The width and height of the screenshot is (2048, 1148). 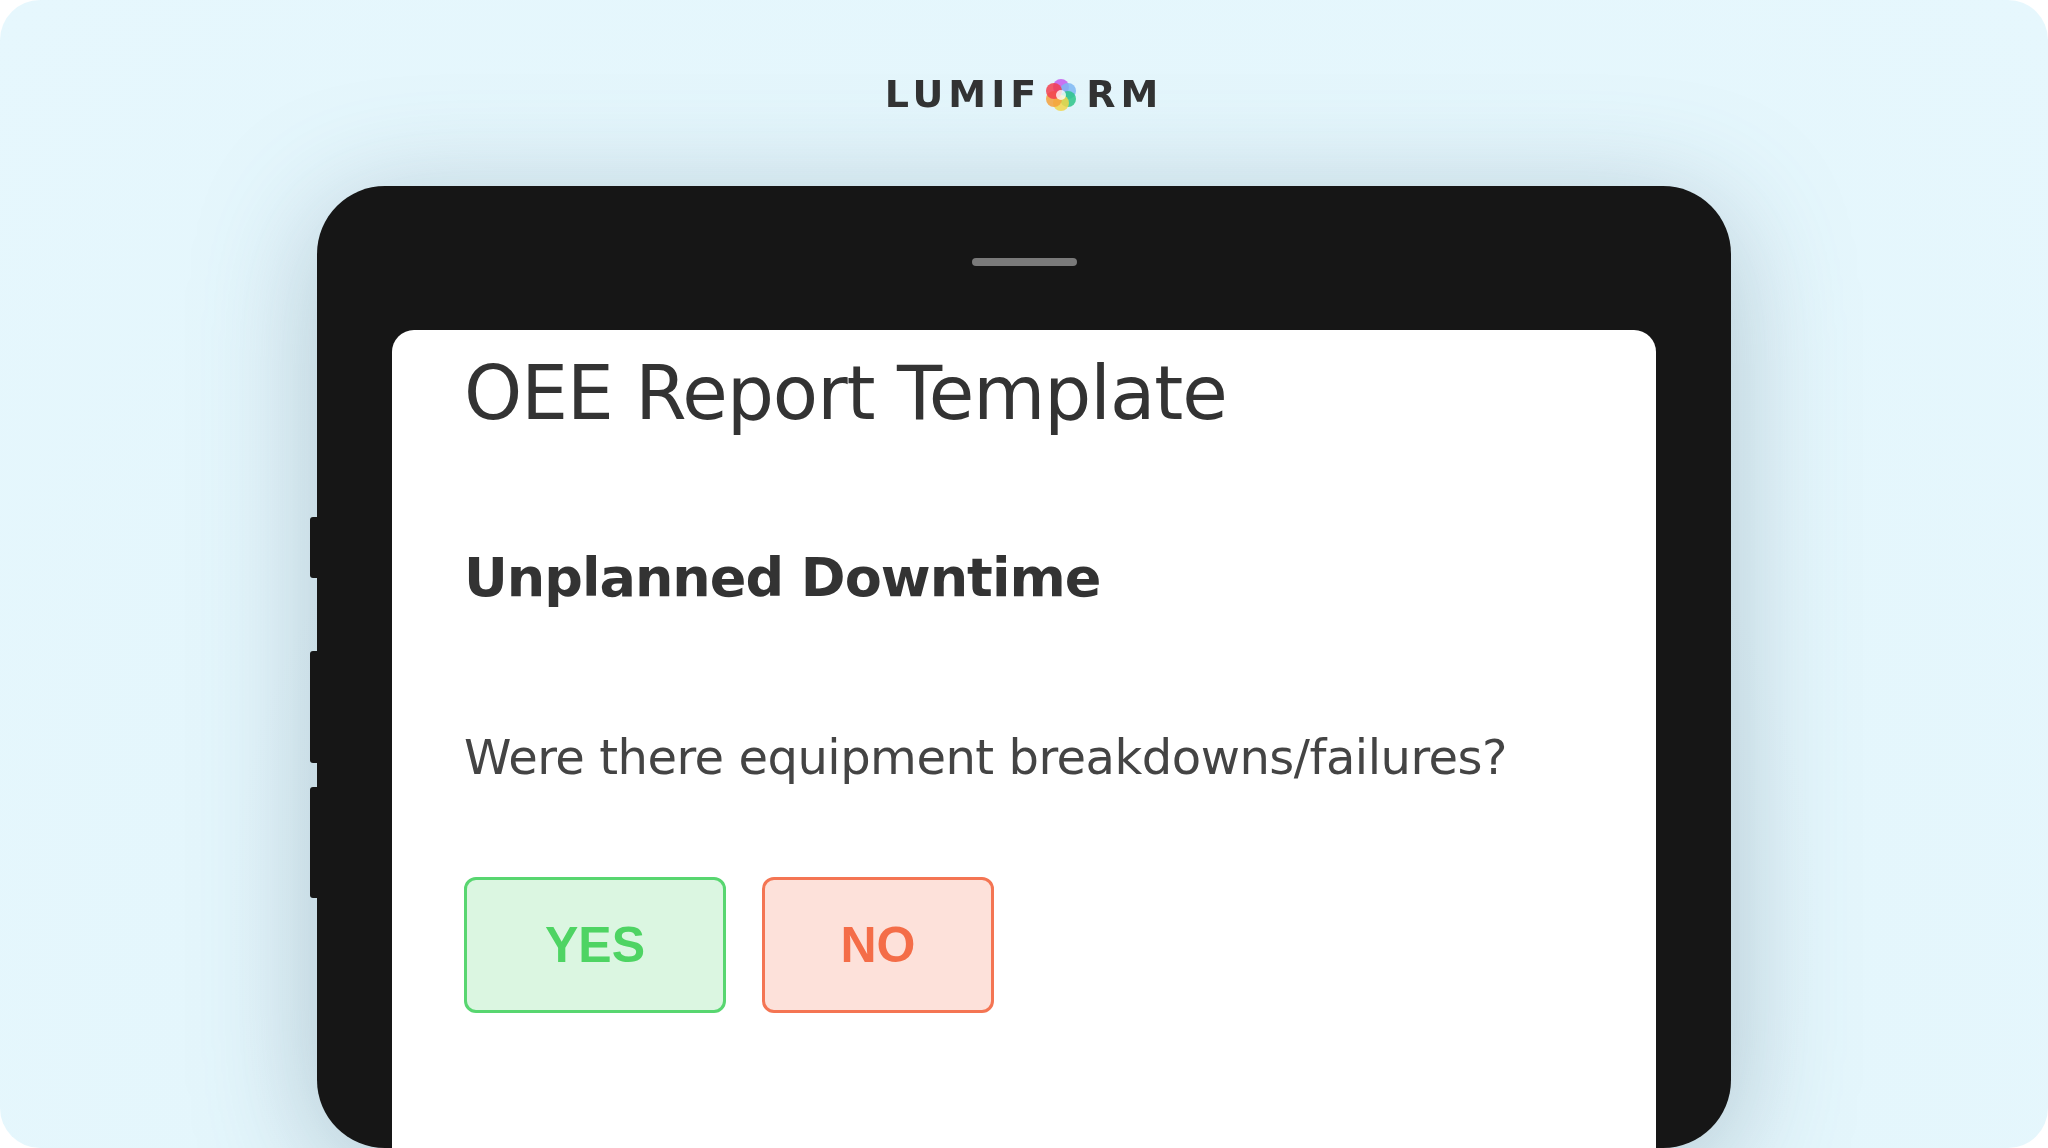 I want to click on logo-text: RM, so click(x=1125, y=94).